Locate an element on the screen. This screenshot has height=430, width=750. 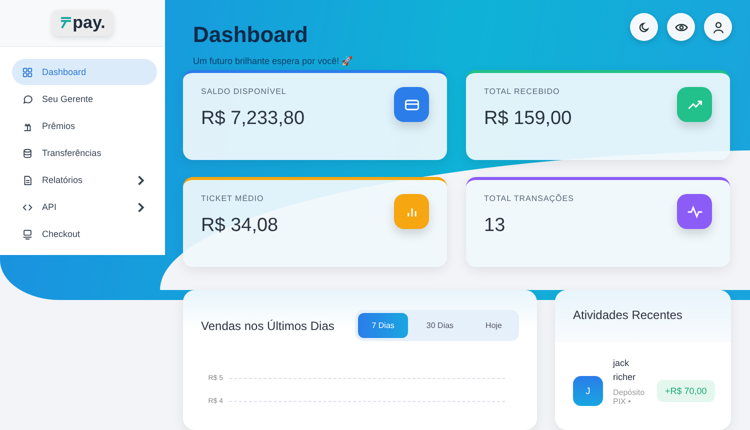
sidebar-item: API is located at coordinates (84, 207).